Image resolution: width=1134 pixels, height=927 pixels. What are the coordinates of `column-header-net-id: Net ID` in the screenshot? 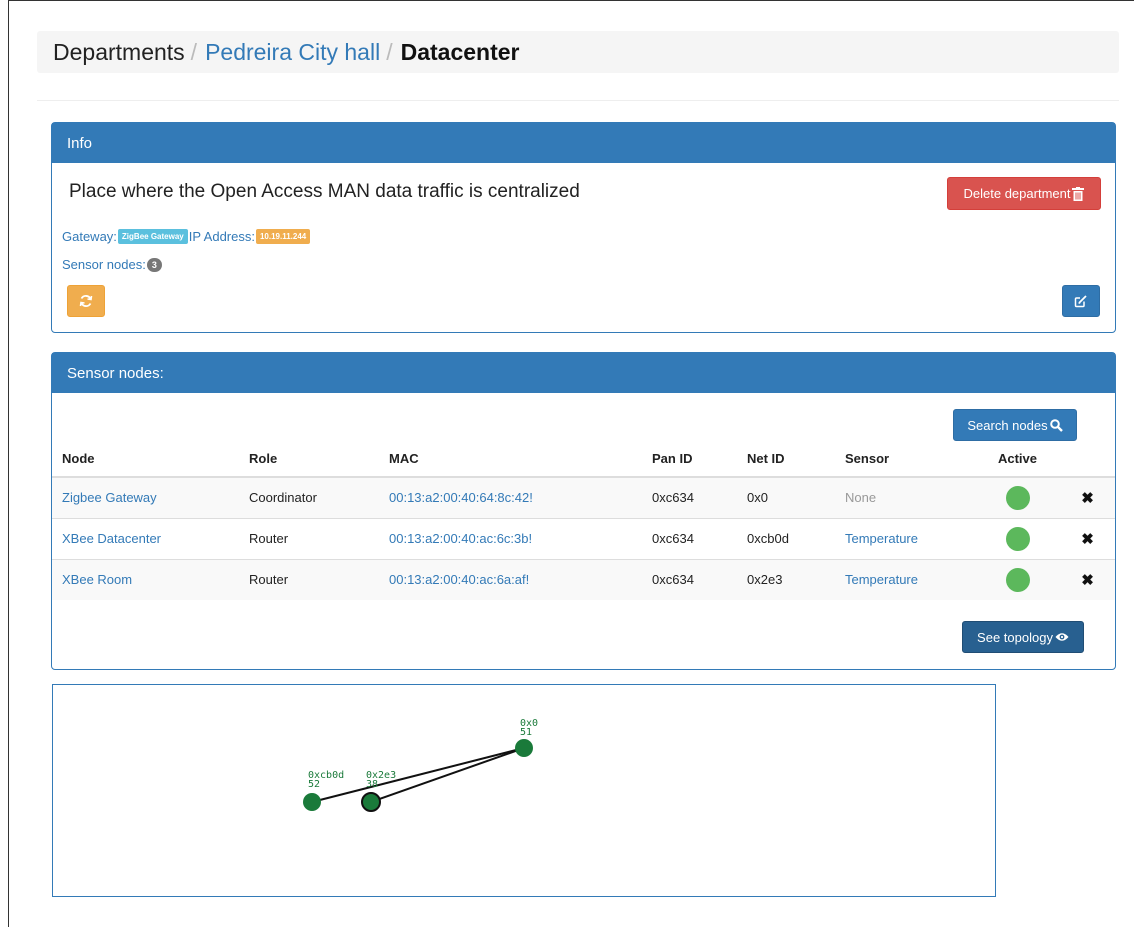 It's located at (786, 459).